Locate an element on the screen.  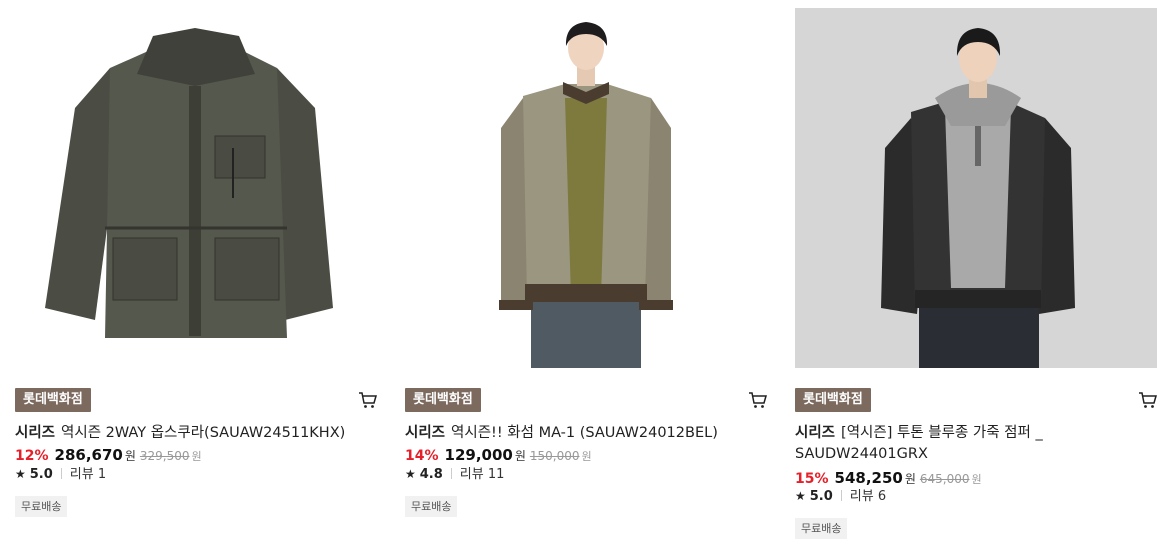
price-row: 15% 548,250 원 645,000 원 is located at coordinates (888, 479).